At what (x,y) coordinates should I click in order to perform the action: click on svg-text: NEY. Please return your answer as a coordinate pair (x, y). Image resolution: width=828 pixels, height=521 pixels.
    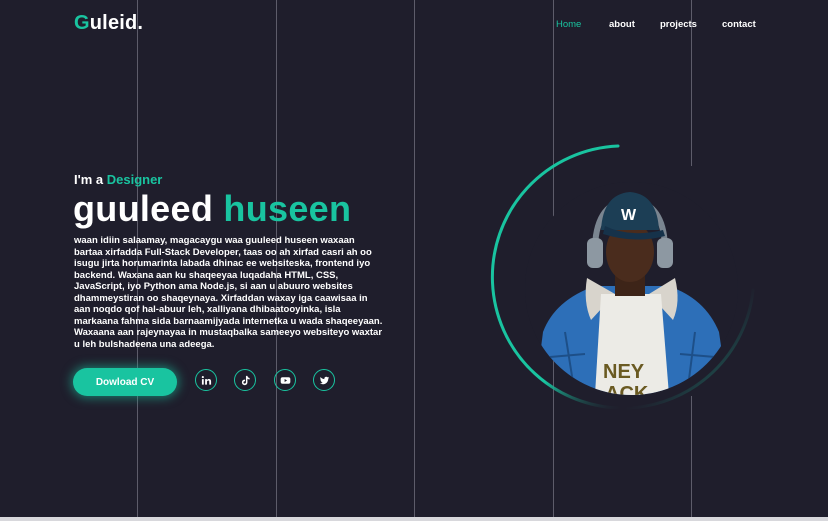
    Looking at the image, I should click on (624, 372).